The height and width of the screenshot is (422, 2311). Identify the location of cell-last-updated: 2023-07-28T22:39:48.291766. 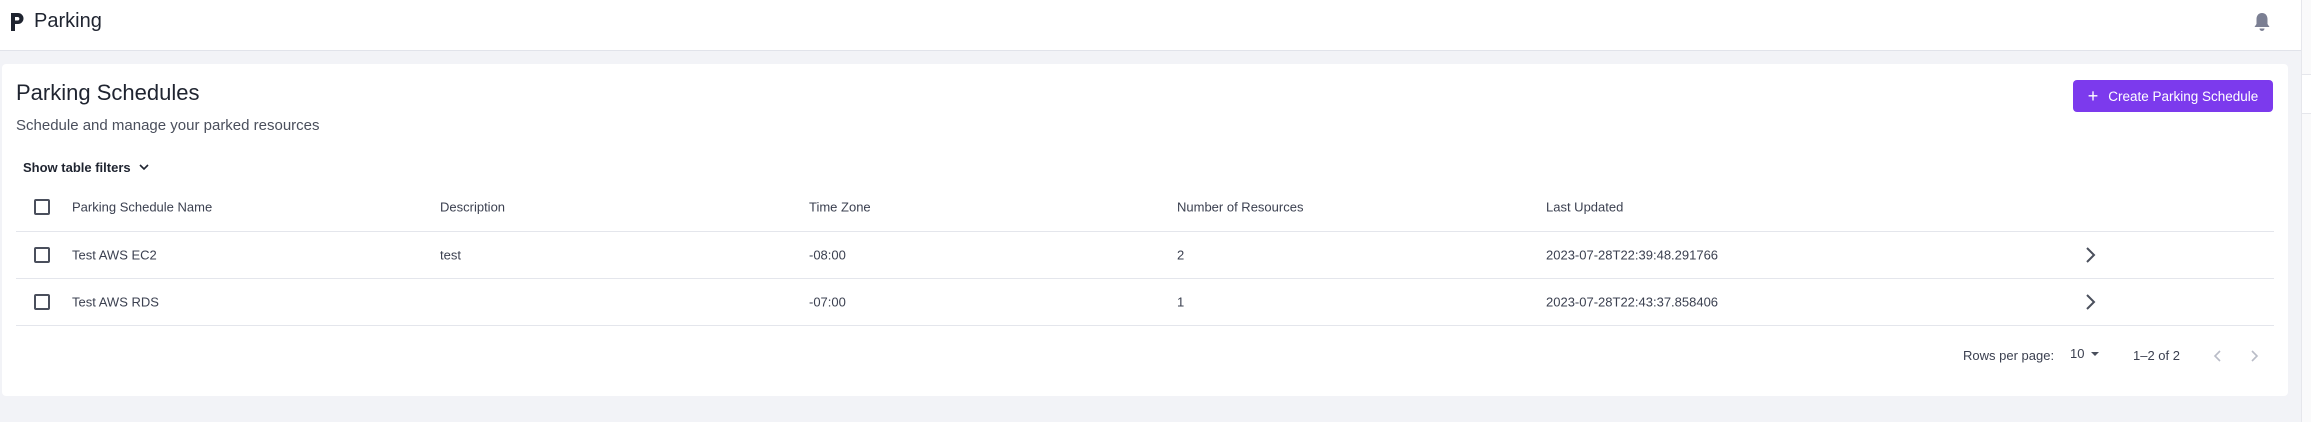
(1632, 255).